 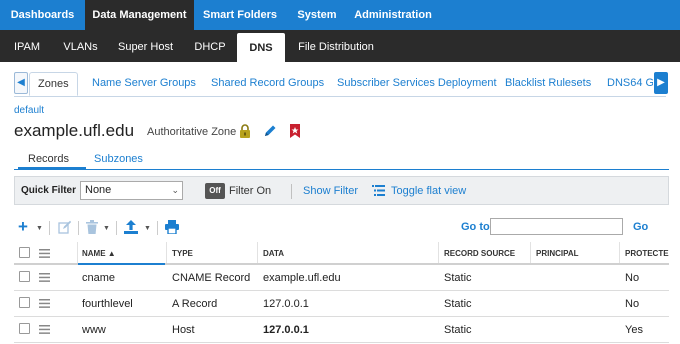 I want to click on tab-name-server-groups: Name Server Groups, so click(x=144, y=84).